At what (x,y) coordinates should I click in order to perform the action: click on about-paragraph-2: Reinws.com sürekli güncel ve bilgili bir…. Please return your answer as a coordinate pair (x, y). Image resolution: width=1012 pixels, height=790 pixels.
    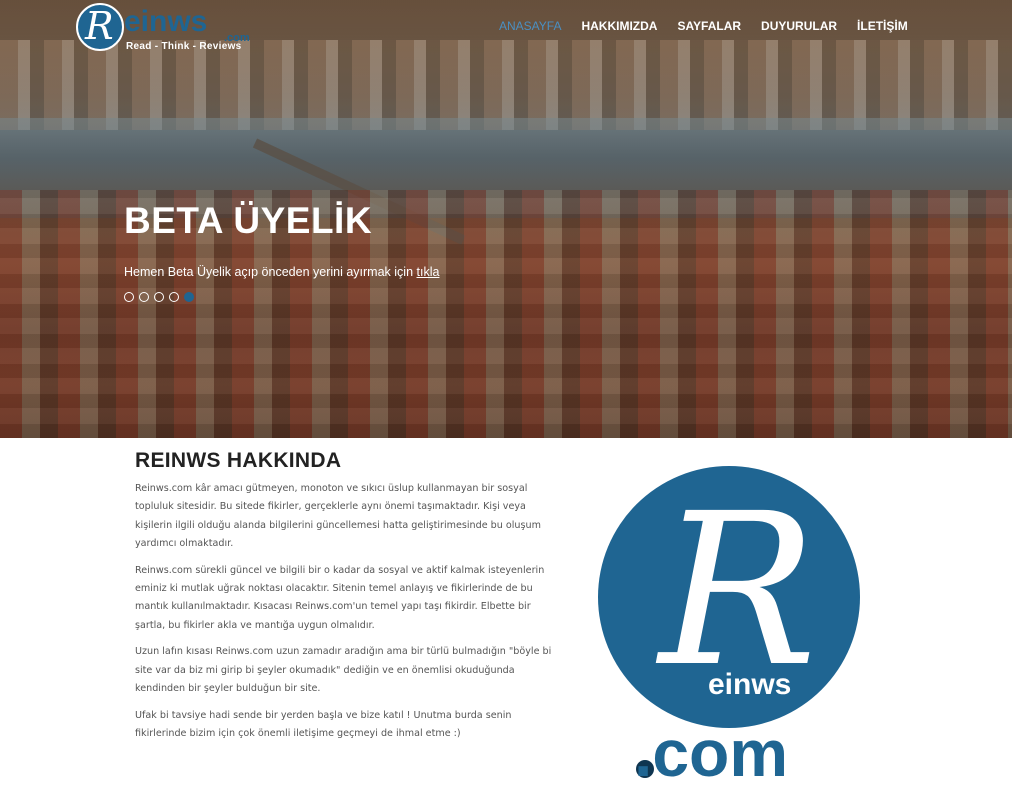
    Looking at the image, I should click on (340, 597).